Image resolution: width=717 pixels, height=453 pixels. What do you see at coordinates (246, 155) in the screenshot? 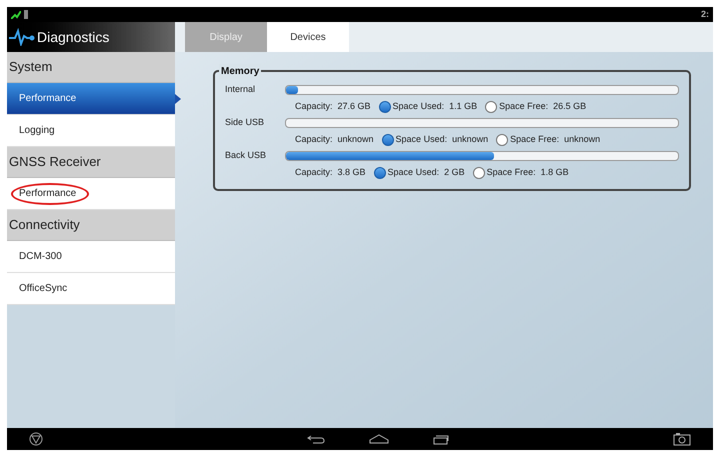
I see `drive-label: Back USB` at bounding box center [246, 155].